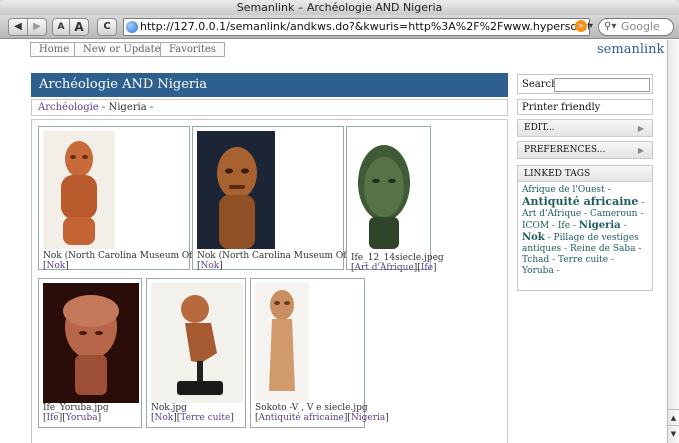  I want to click on printer-friendly-link: Printer friendly, so click(585, 107).